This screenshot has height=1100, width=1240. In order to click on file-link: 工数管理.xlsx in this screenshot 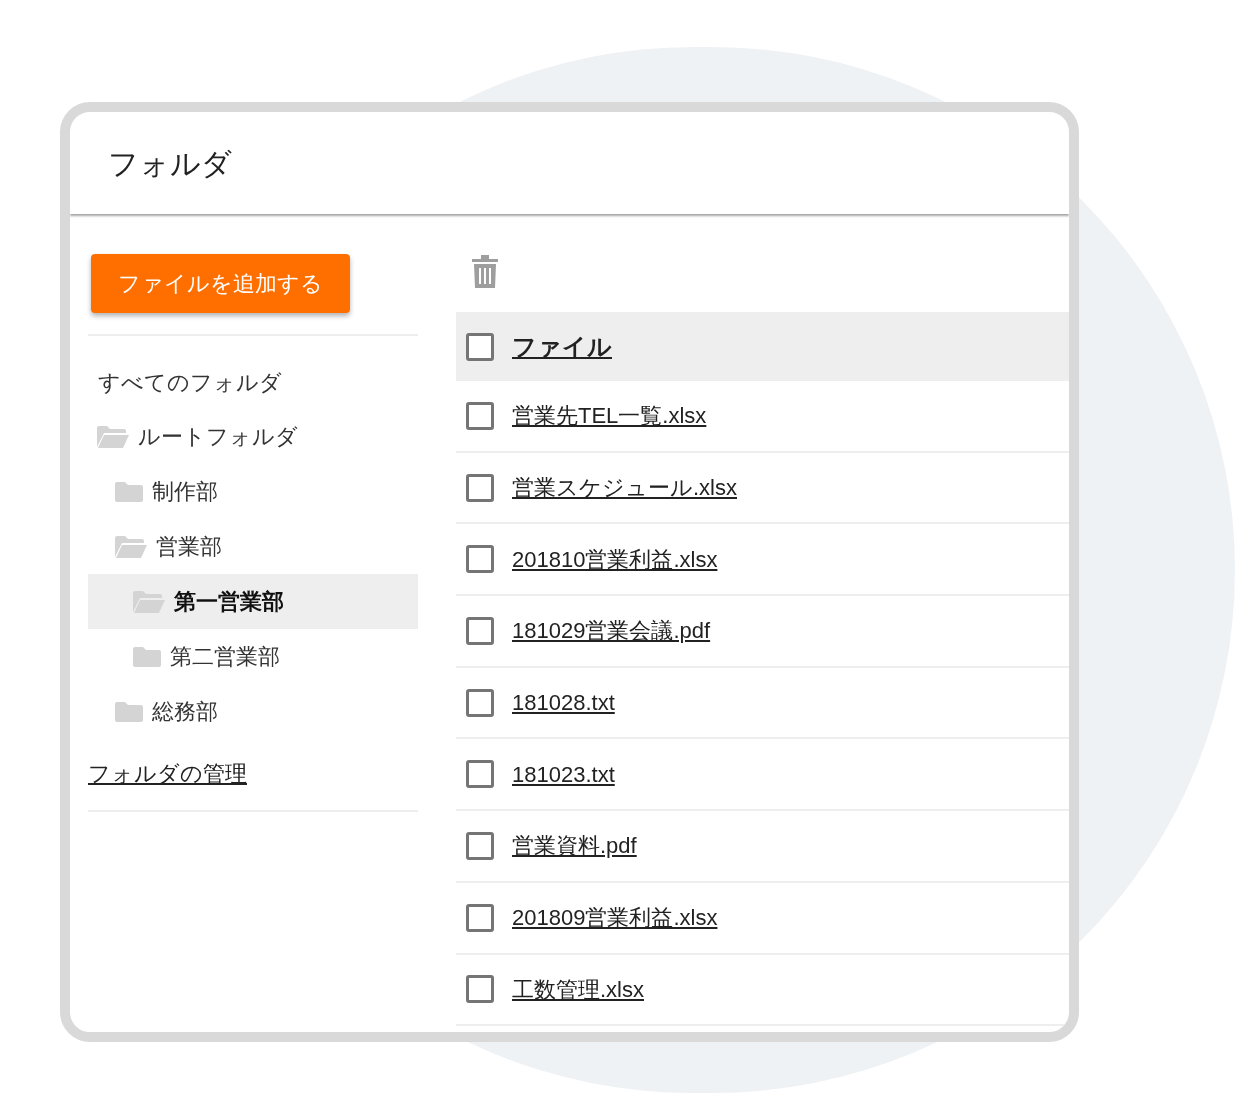, I will do `click(578, 989)`.